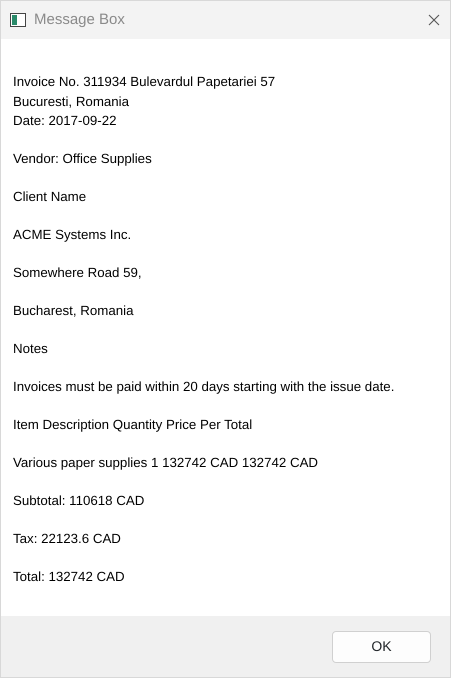 The width and height of the screenshot is (451, 678). What do you see at coordinates (79, 20) in the screenshot?
I see `window-title: Message Box` at bounding box center [79, 20].